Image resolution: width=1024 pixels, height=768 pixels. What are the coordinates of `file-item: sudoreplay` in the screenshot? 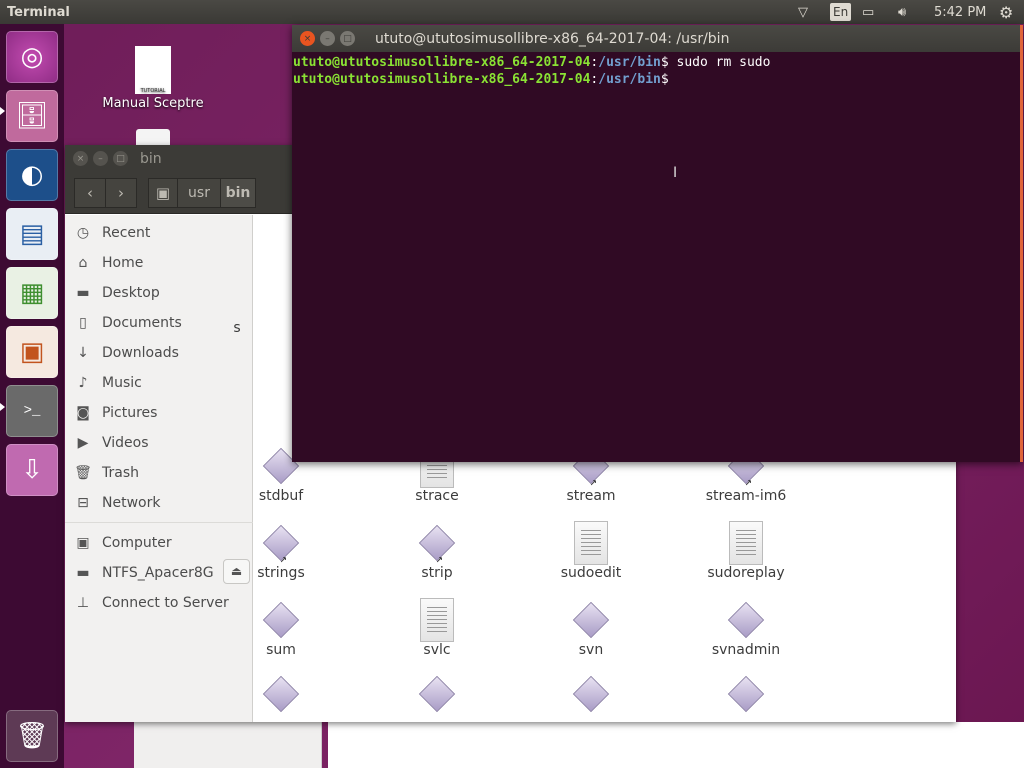 It's located at (746, 551).